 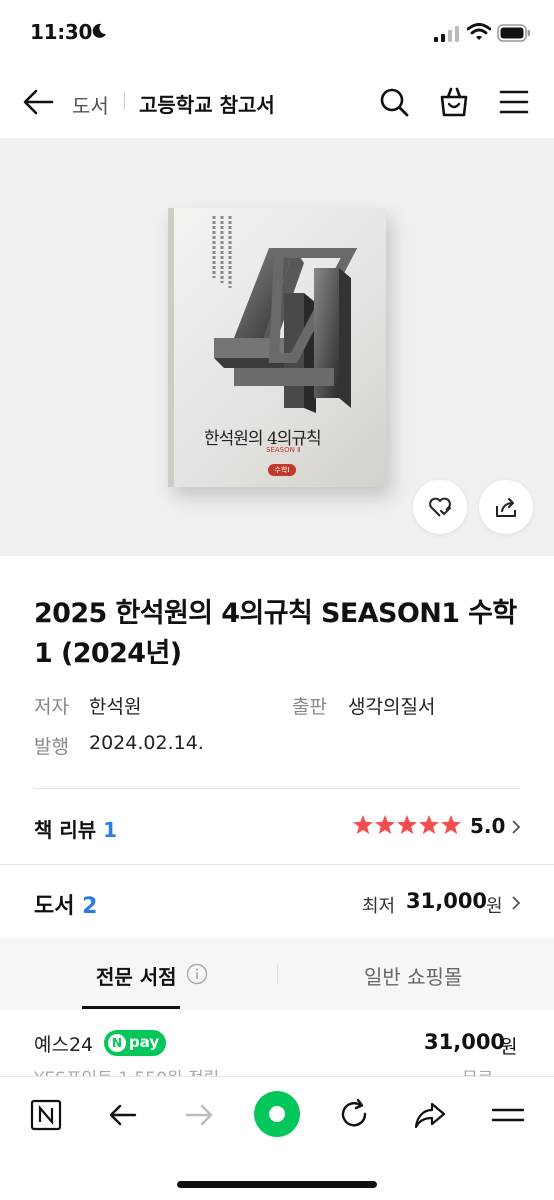 I want to click on seller-name: 예스24, so click(x=63, y=1043).